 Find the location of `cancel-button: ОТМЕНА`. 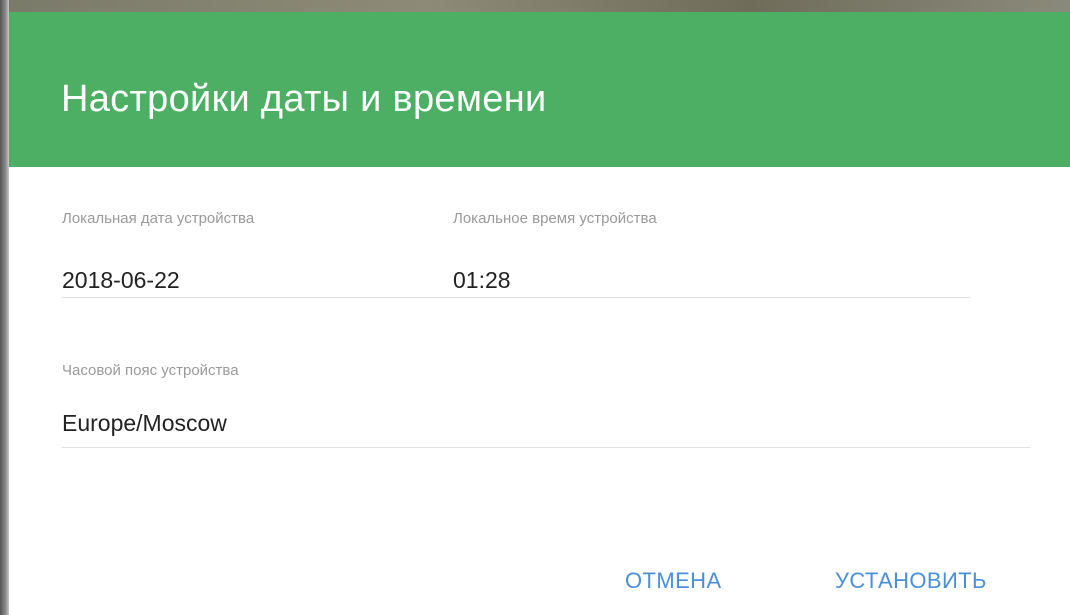

cancel-button: ОТМЕНА is located at coordinates (673, 581).